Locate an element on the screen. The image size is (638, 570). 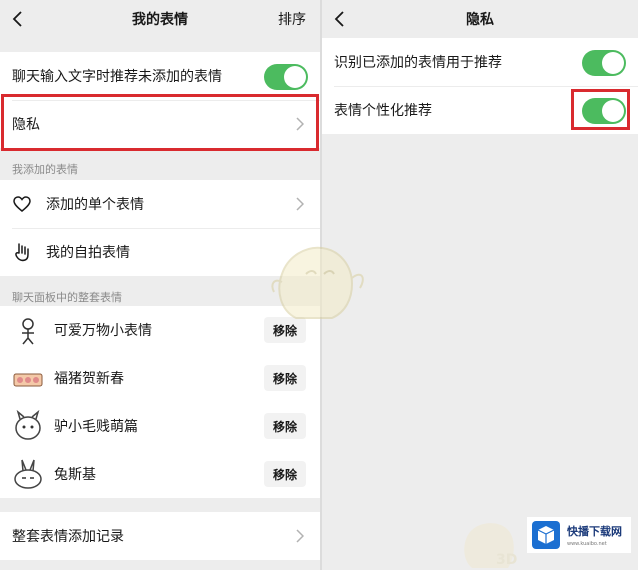
sticker-set-name: 兔斯基 is located at coordinates (75, 475).